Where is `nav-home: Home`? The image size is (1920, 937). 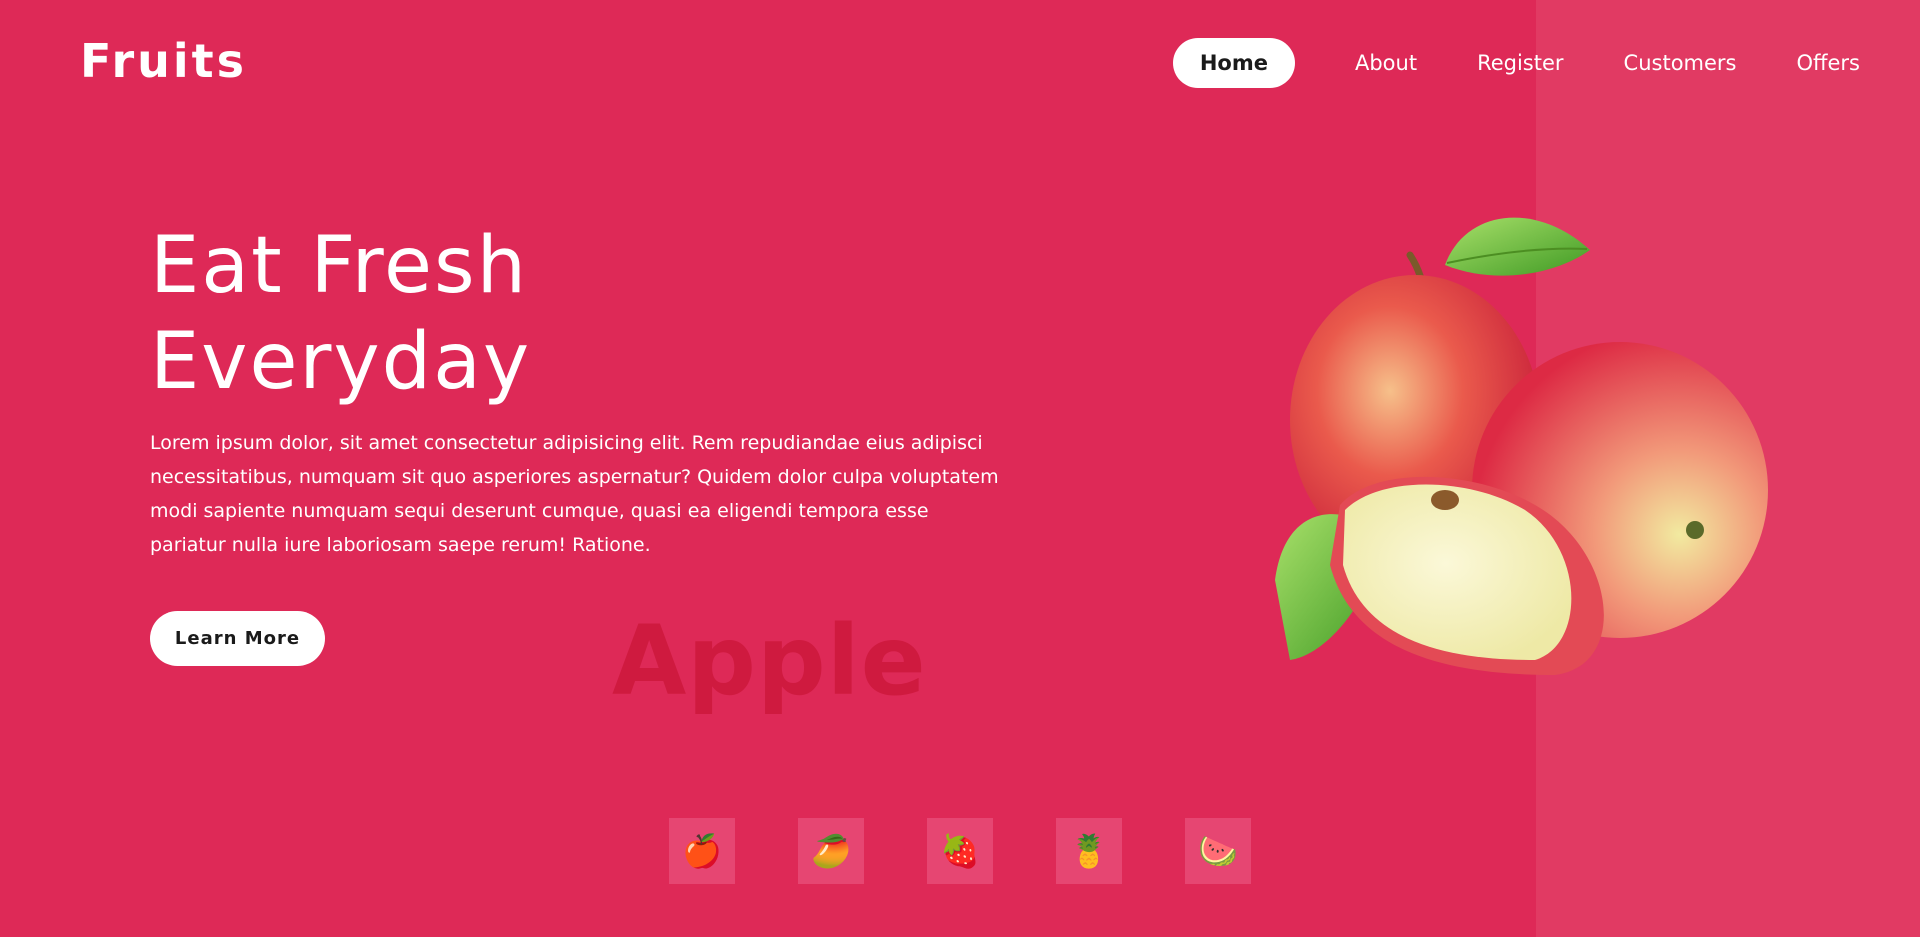 nav-home: Home is located at coordinates (1233, 62).